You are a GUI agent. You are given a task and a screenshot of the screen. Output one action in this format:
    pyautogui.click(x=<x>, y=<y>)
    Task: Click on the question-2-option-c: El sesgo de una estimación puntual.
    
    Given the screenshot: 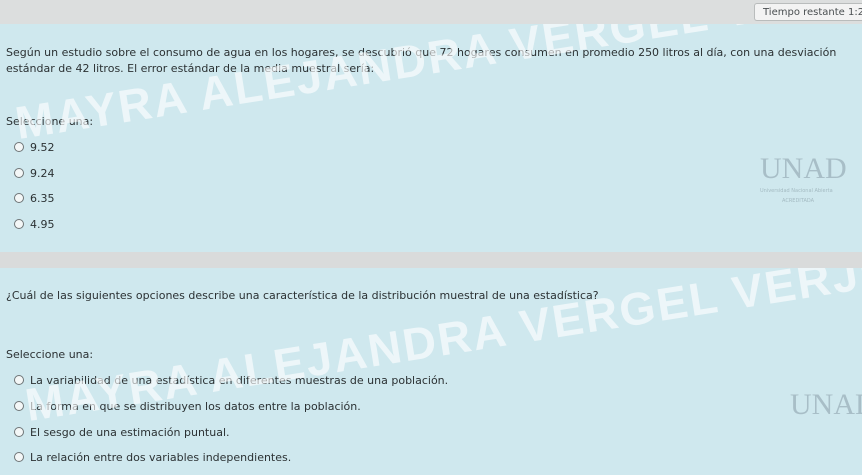 What is the action you would take?
    pyautogui.click(x=122, y=432)
    